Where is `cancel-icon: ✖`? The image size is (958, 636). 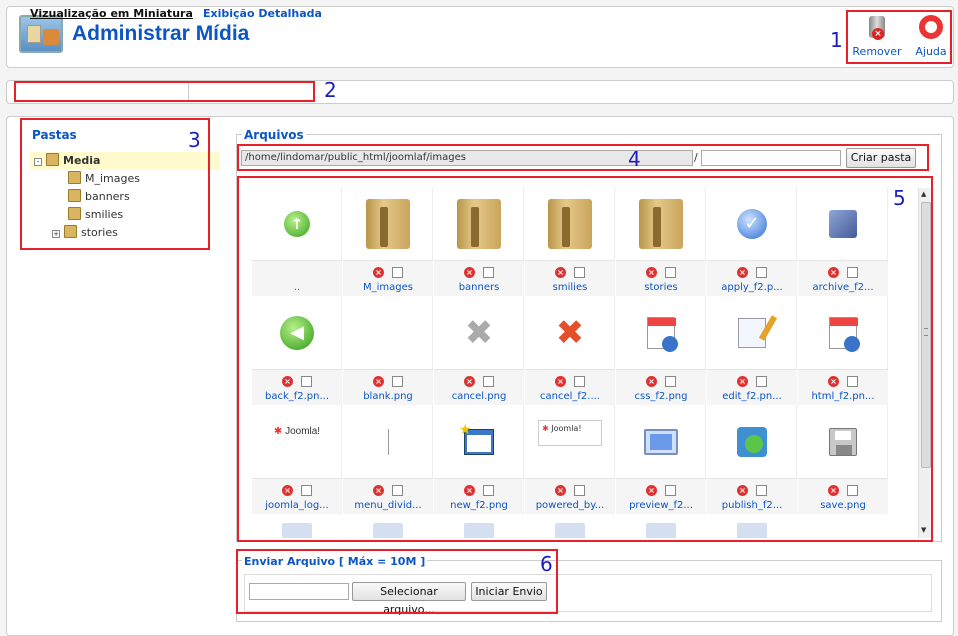 cancel-icon: ✖ is located at coordinates (570, 333).